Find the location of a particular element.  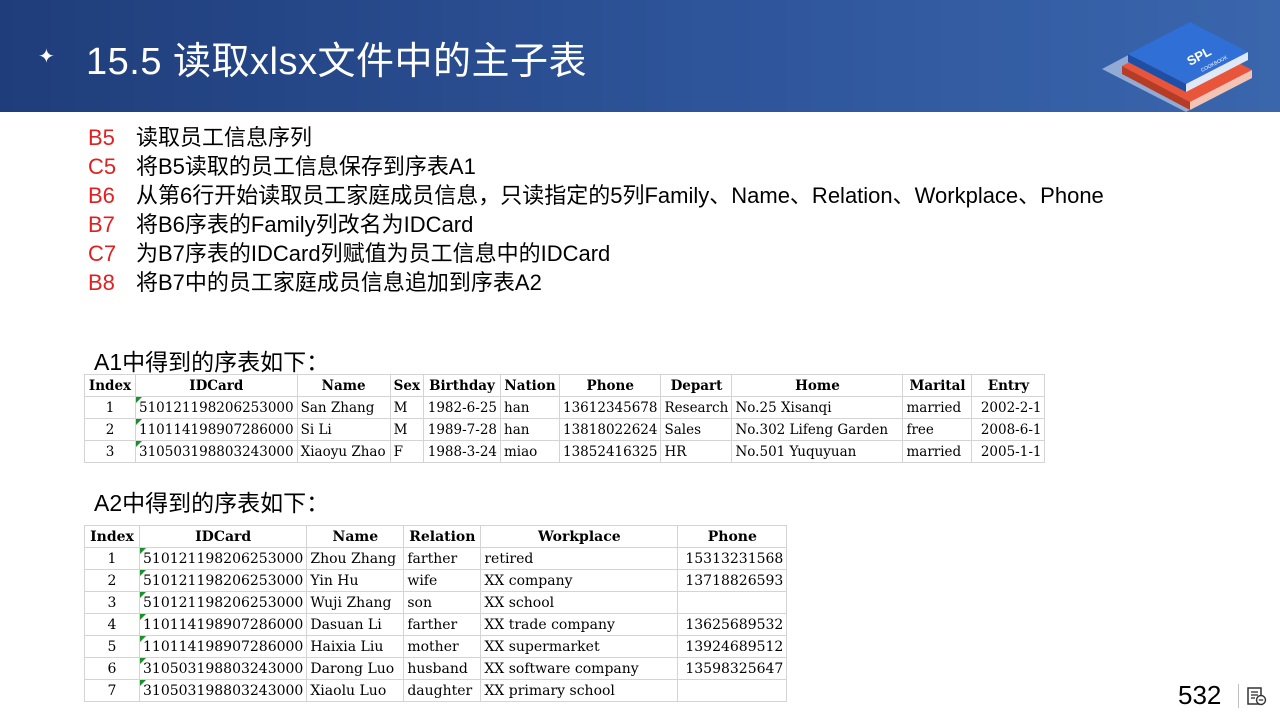

table-cell: Zhou Zhang is located at coordinates (355, 558).